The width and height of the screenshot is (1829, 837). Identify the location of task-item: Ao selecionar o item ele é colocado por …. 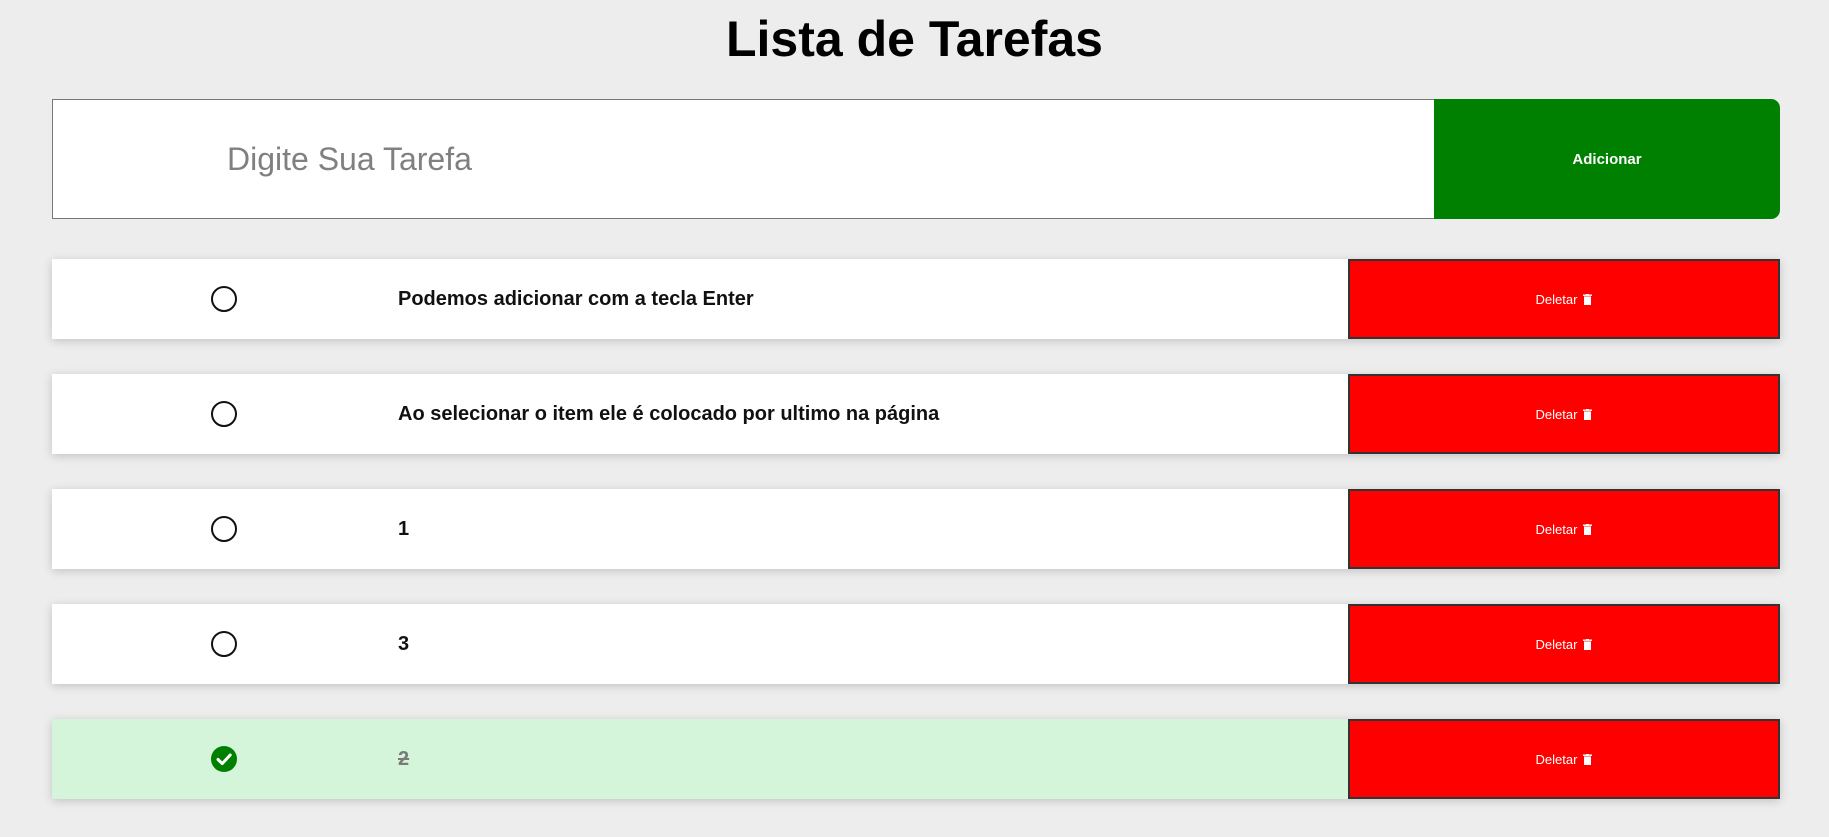
(916, 414).